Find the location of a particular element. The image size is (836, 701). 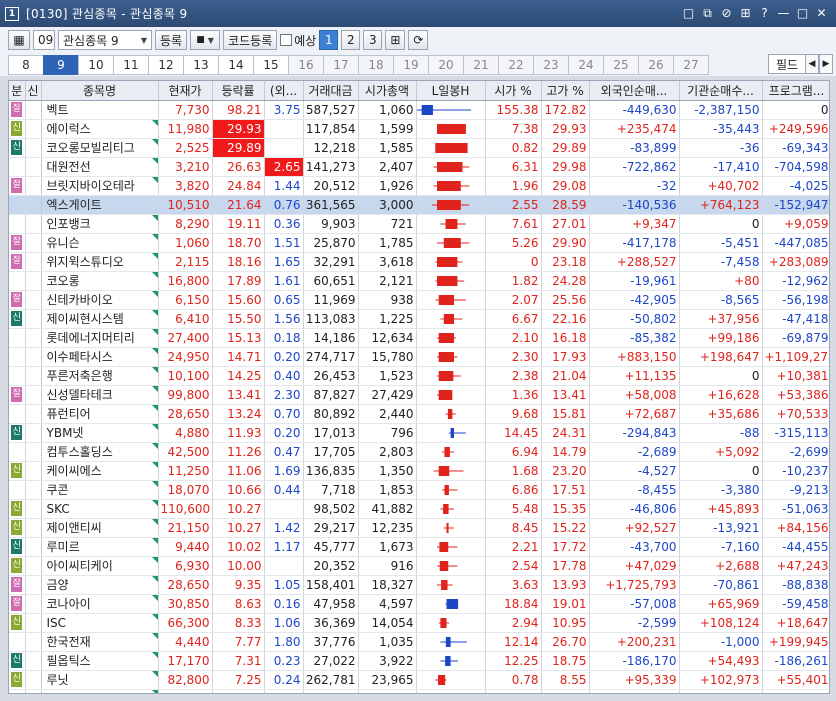

tab-22: 22 is located at coordinates (516, 64).